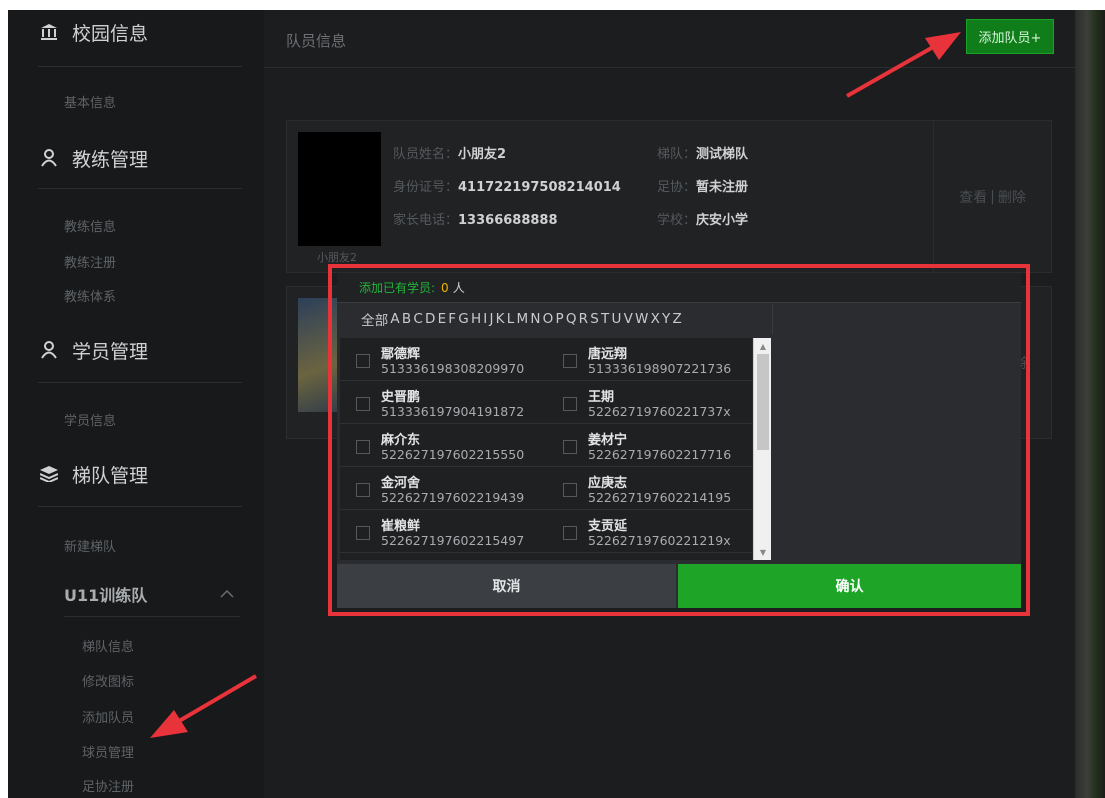  I want to click on alphabet-filter: 全部 ABCDEFGHIJKLMNOPQRSTUVWXYZ, so click(555, 319).